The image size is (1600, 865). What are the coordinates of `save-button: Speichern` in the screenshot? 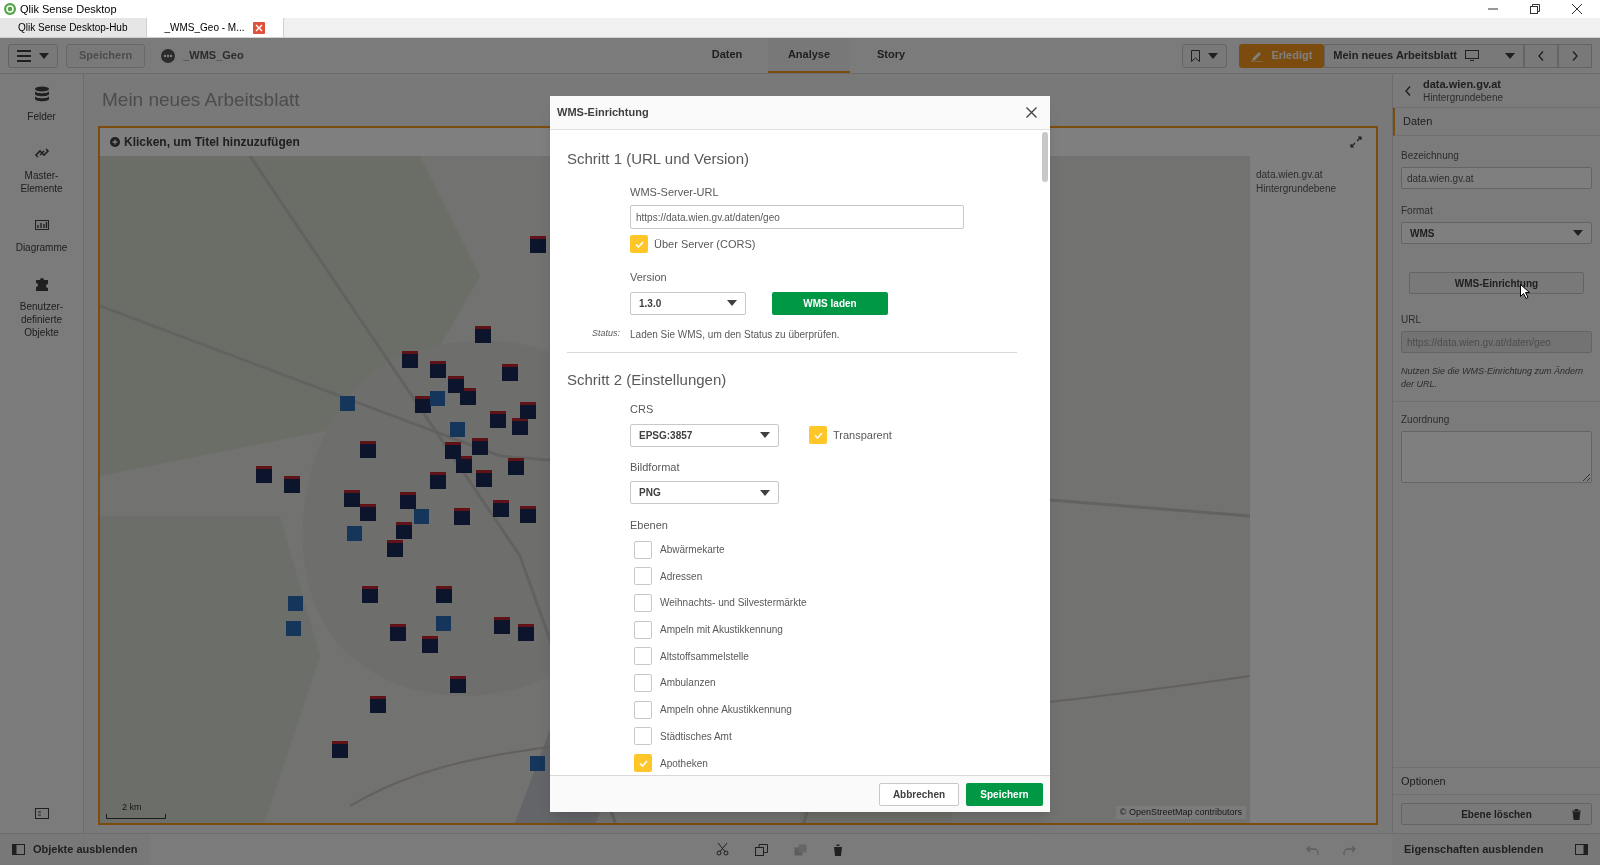 It's located at (1004, 794).